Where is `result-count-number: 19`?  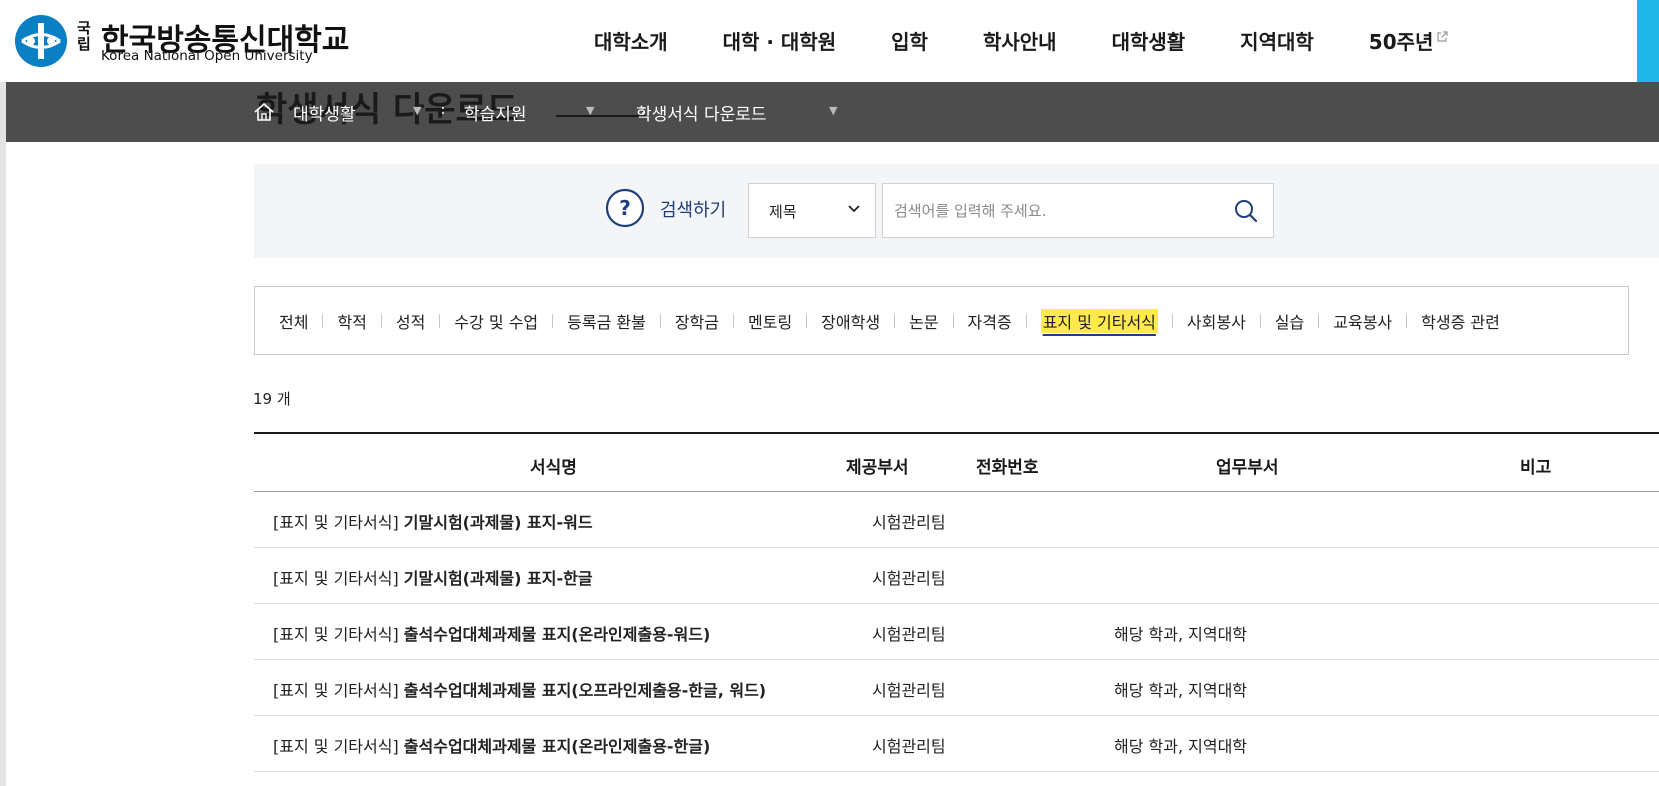 result-count-number: 19 is located at coordinates (263, 399).